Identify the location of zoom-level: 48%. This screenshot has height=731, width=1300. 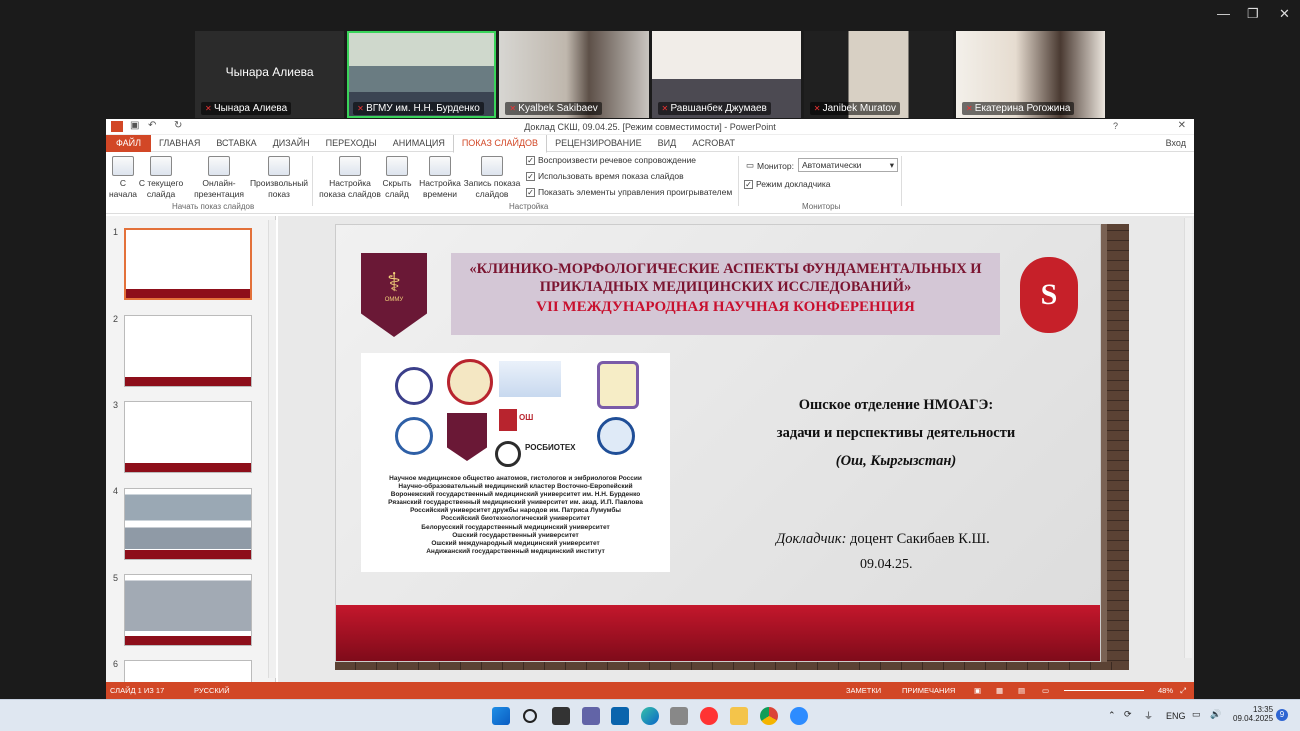
(1165, 690).